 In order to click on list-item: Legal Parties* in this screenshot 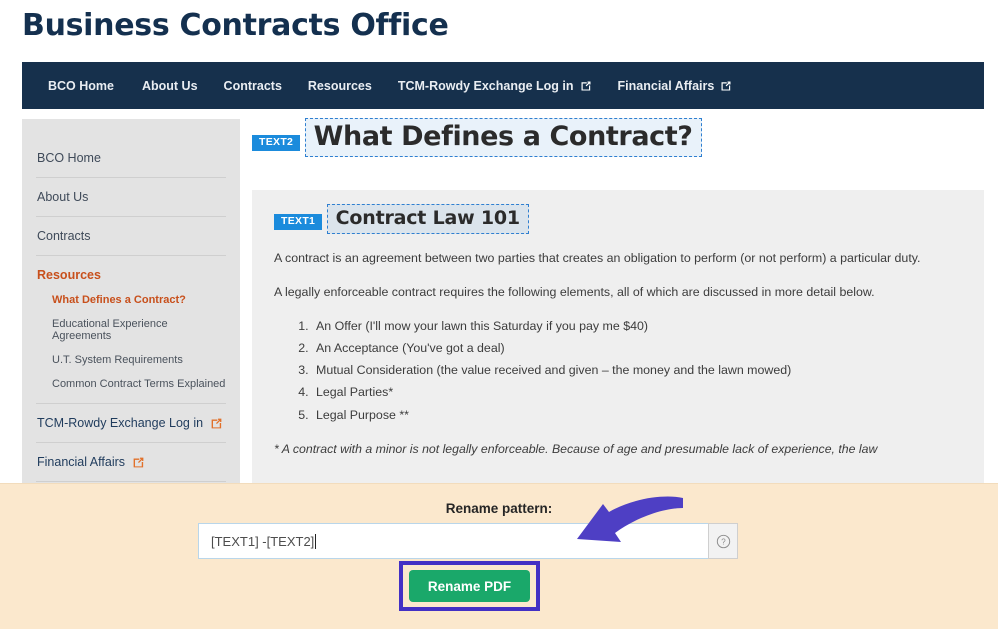, I will do `click(637, 392)`.